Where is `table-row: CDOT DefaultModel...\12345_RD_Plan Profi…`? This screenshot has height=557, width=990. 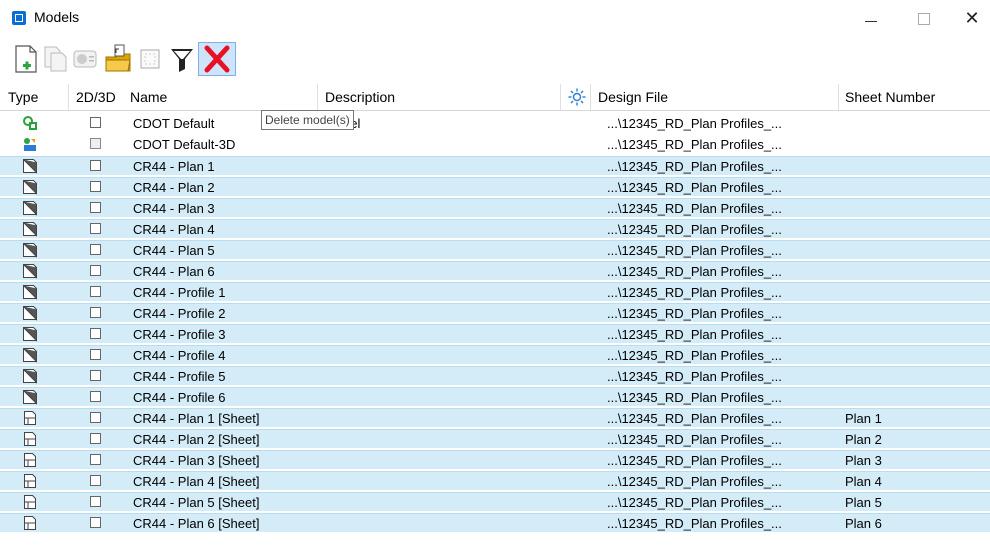
table-row: CDOT DefaultModel...\12345_RD_Plan Profi… is located at coordinates (495, 123).